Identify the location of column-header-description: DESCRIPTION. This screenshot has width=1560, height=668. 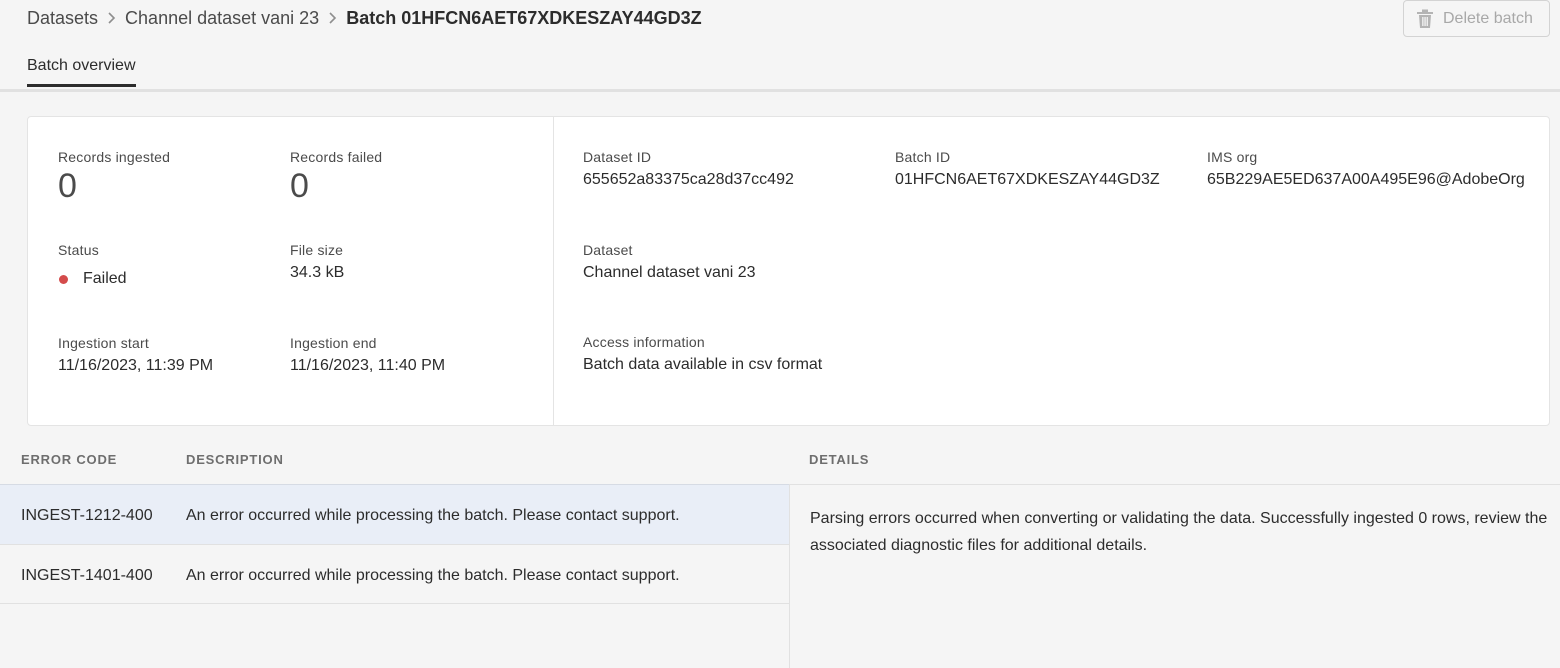
(235, 459).